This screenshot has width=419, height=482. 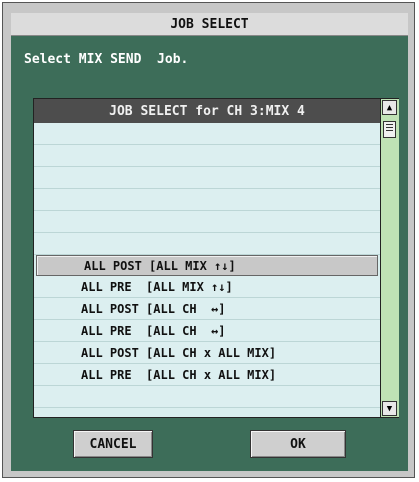 I want to click on arrow-down-icon: ▼, so click(x=389, y=408).